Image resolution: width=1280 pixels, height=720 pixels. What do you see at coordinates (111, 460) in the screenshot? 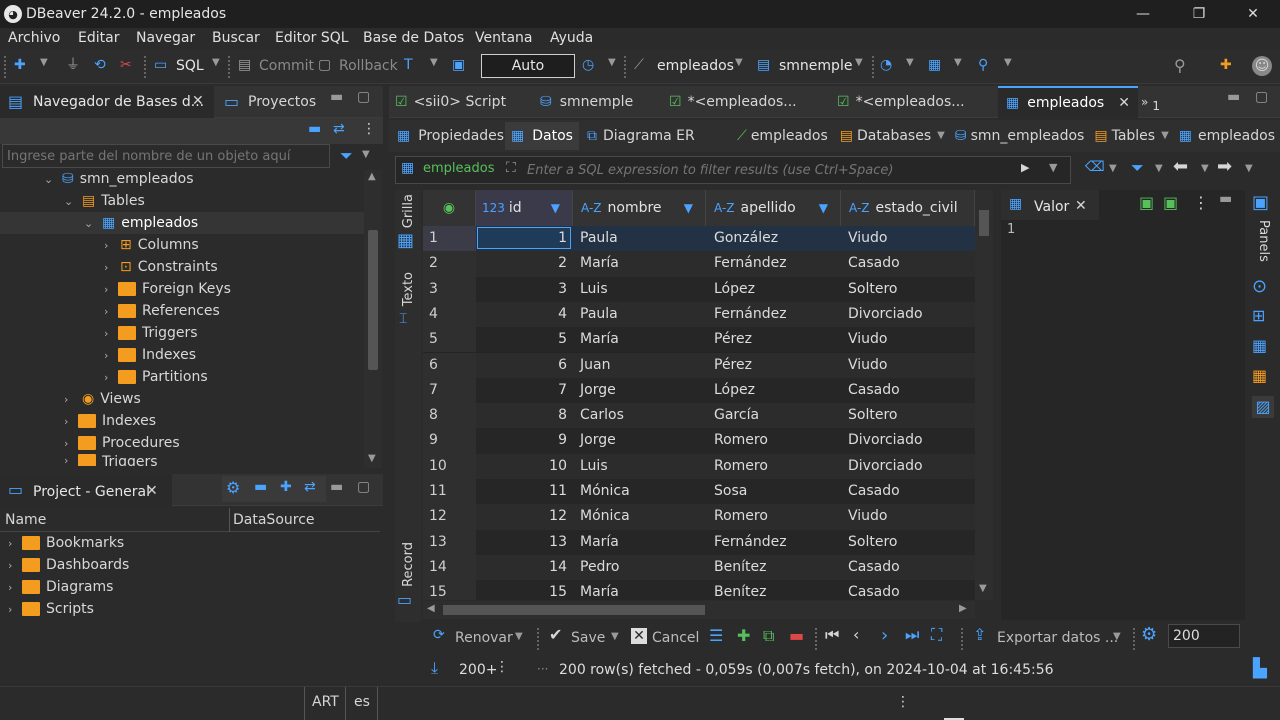
I see `tree-node-db-triggers: › Triggers` at bounding box center [111, 460].